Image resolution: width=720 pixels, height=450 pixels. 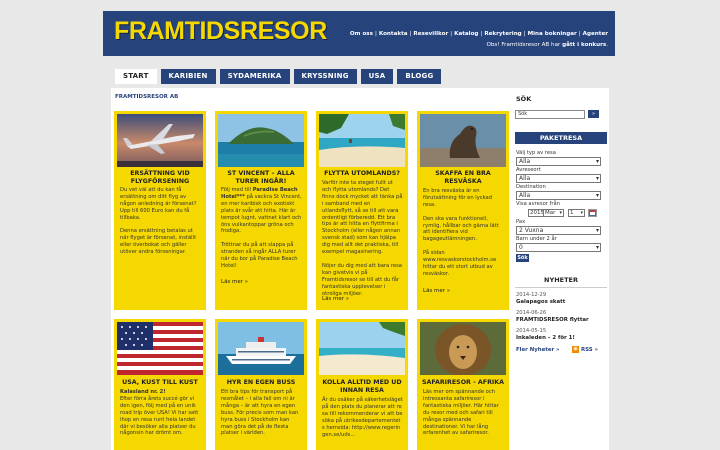 What do you see at coordinates (361, 34) in the screenshot?
I see `nav-om-oss: Om oss` at bounding box center [361, 34].